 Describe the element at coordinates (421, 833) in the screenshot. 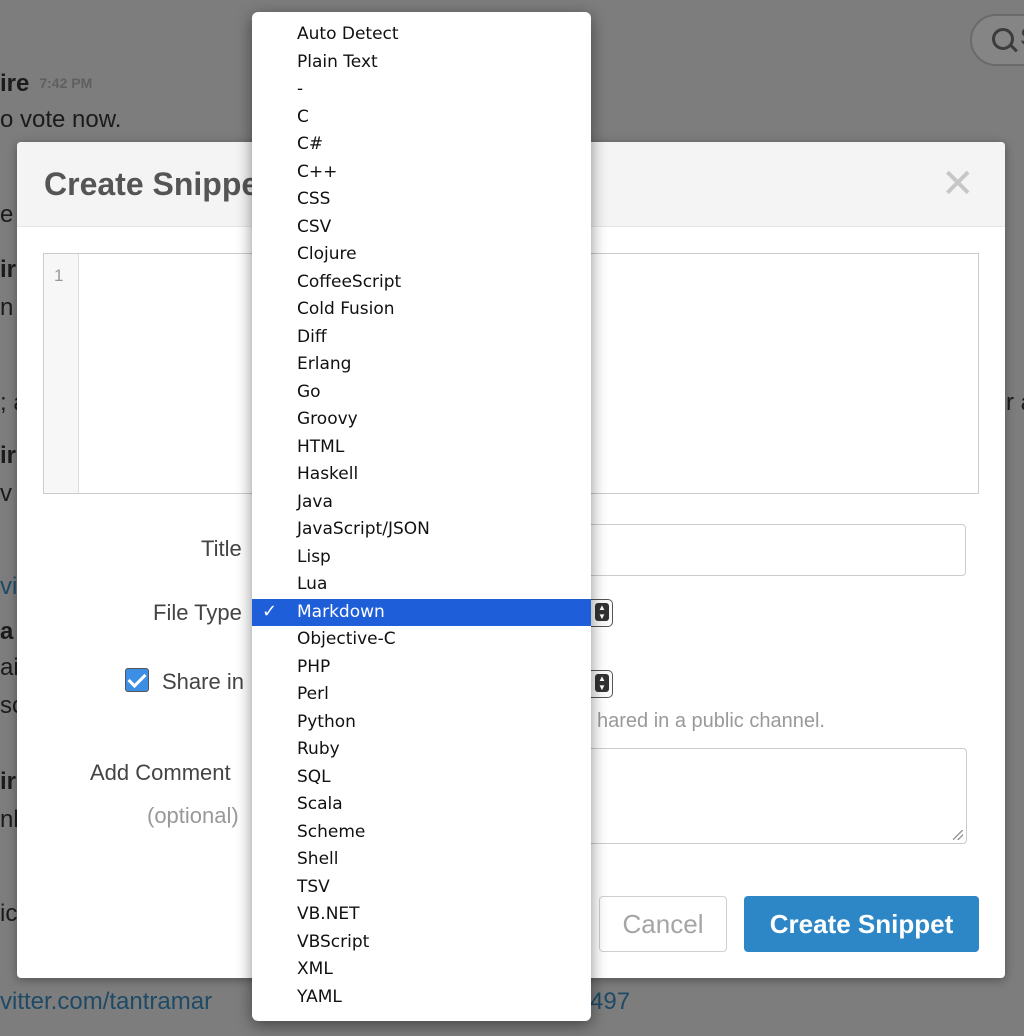

I see `menu-item-scheme: Scheme` at that location.